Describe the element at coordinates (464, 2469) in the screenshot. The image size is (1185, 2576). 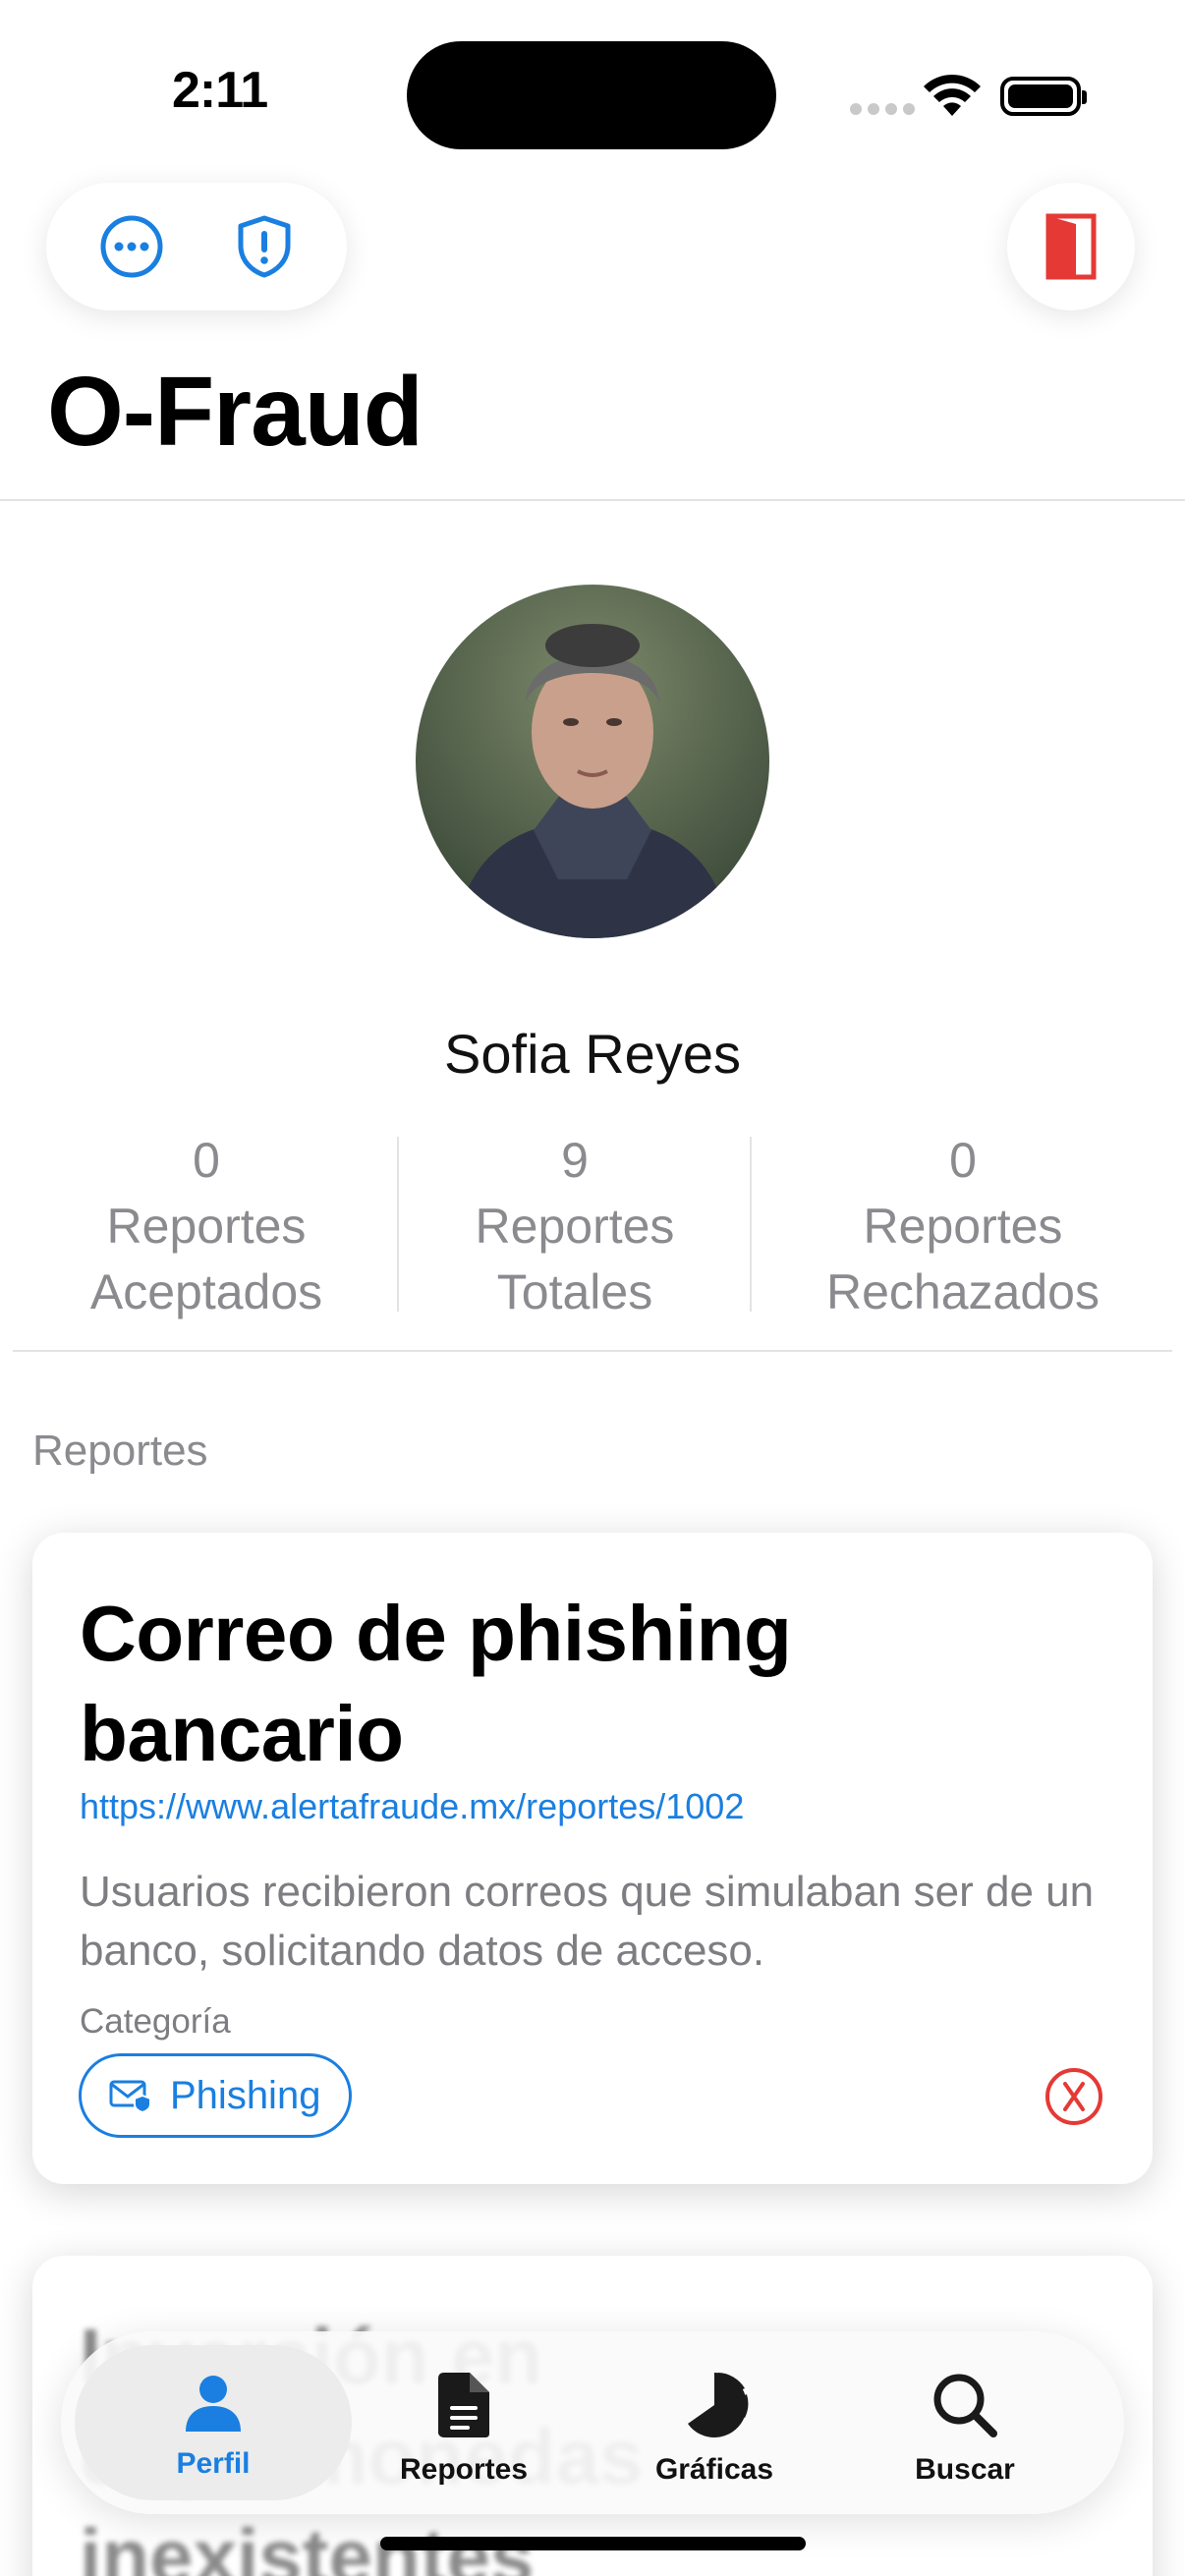
I see `tab-label: Reportes` at that location.